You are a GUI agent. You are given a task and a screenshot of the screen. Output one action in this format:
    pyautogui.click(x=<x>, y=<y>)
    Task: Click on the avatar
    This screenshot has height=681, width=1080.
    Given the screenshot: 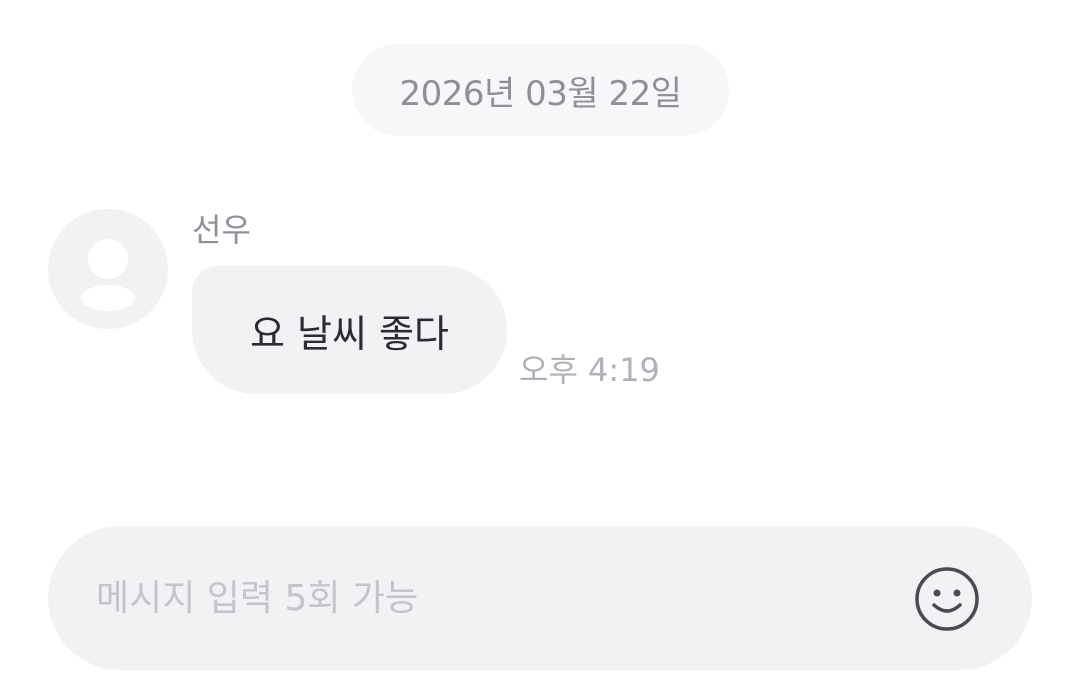 What is the action you would take?
    pyautogui.click(x=108, y=269)
    